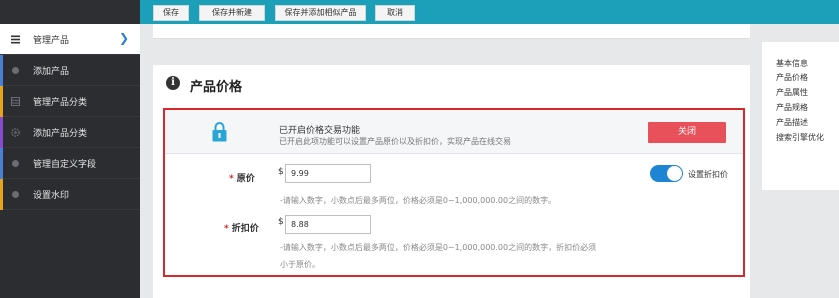 The image size is (839, 298). Describe the element at coordinates (70, 12) in the screenshot. I see `top-bar-left` at that location.